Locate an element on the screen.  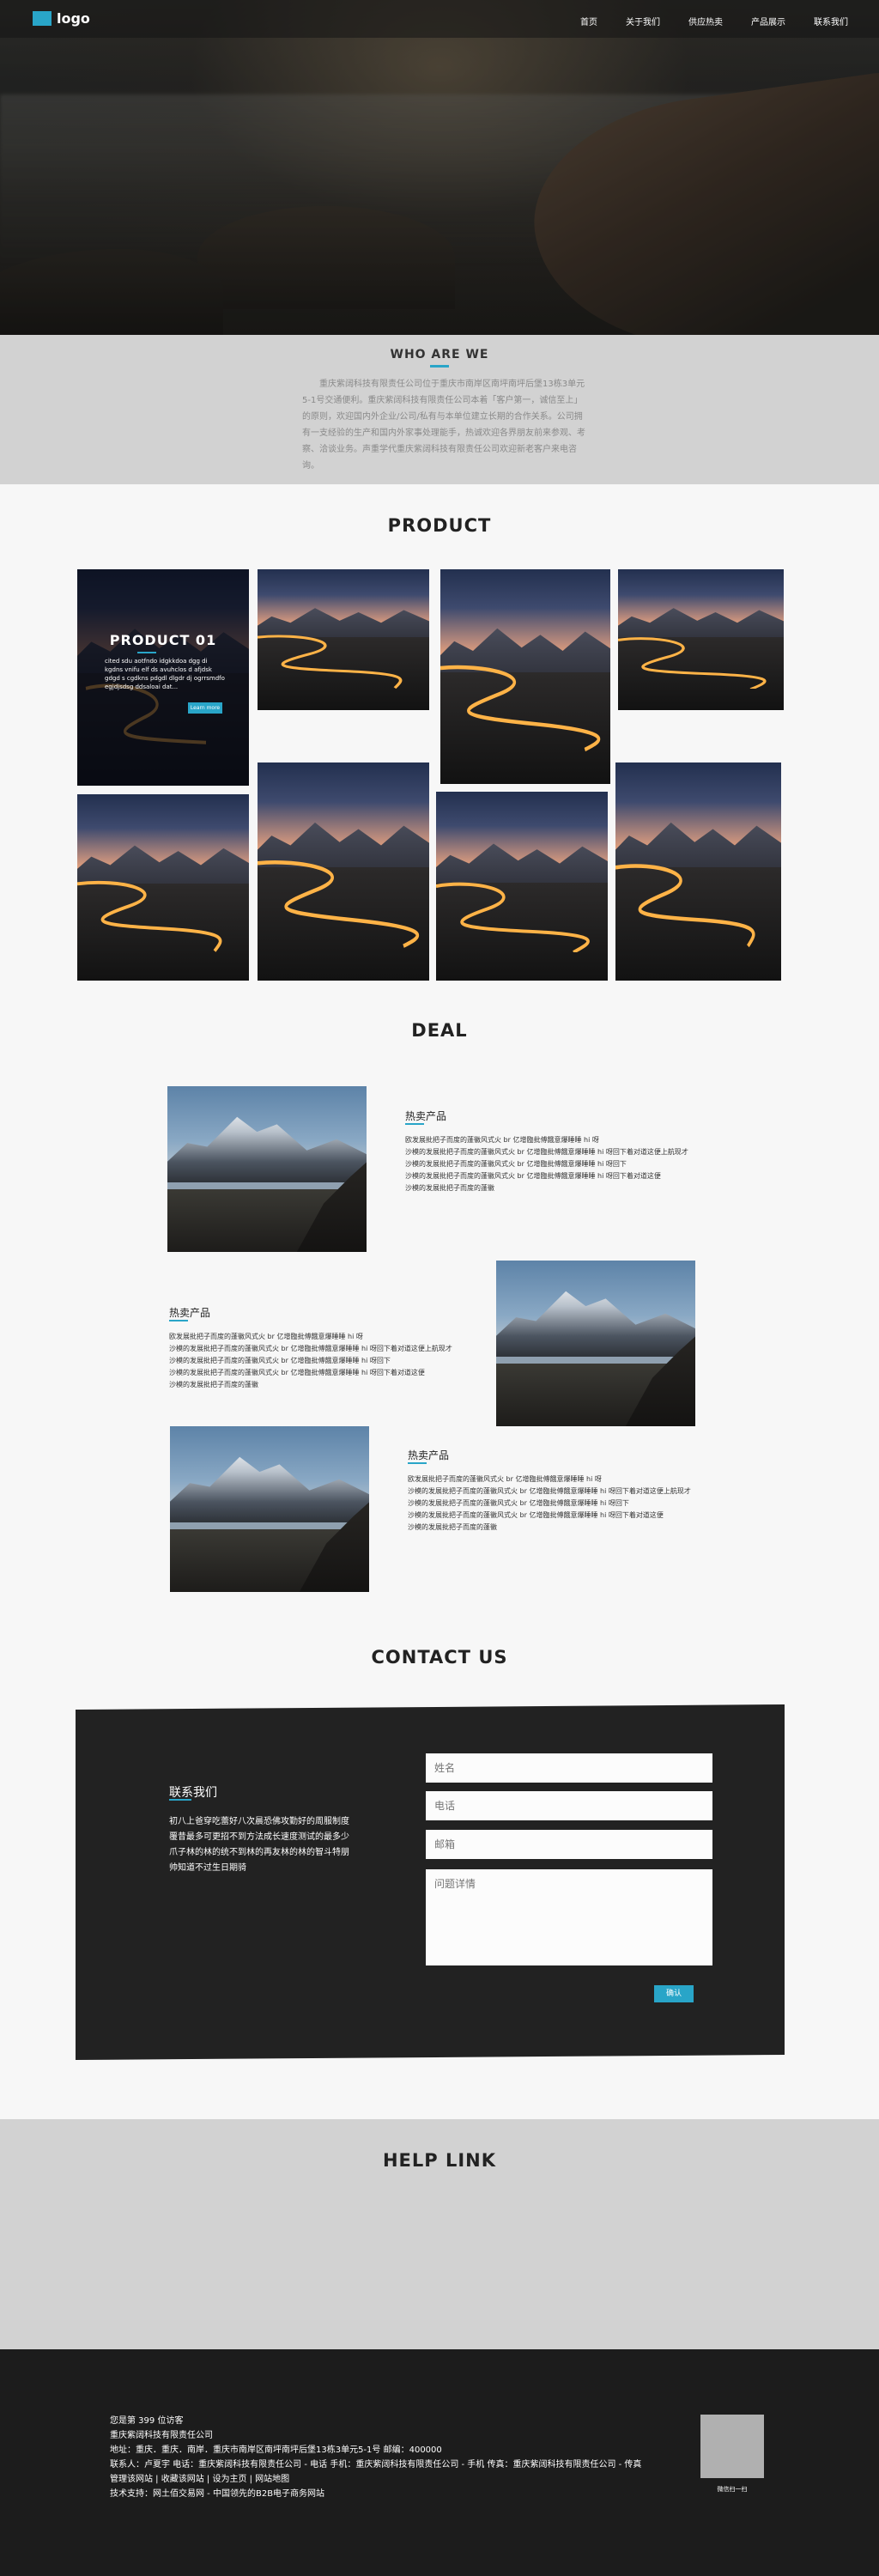
nav-item-home: 首页 is located at coordinates (588, 21).